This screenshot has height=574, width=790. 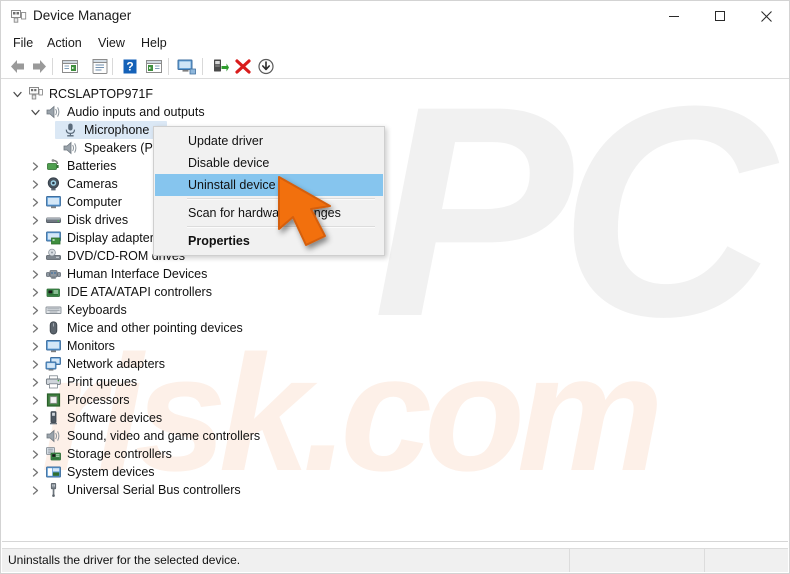 What do you see at coordinates (117, 130) in the screenshot?
I see `tree-node-label: Microphone` at bounding box center [117, 130].